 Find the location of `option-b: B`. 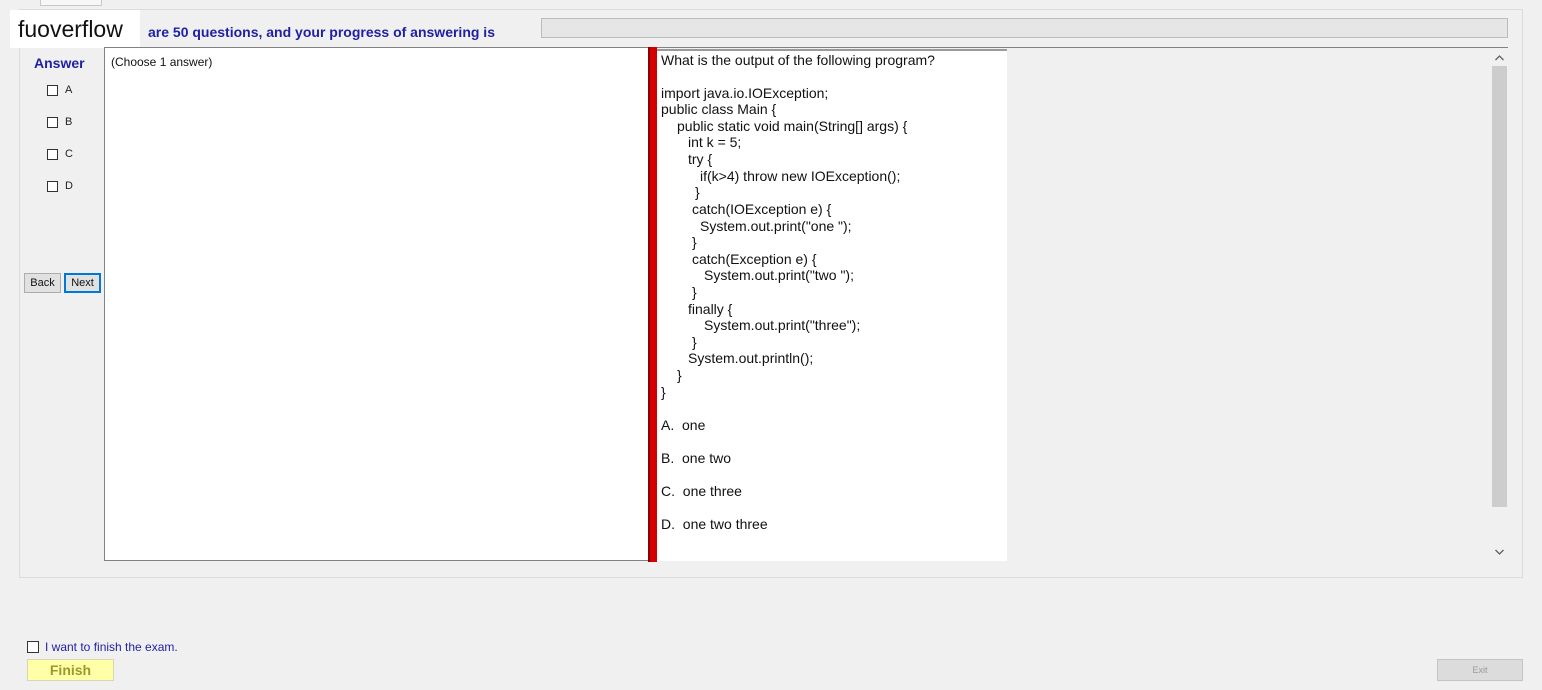

option-b: B is located at coordinates (59, 122).